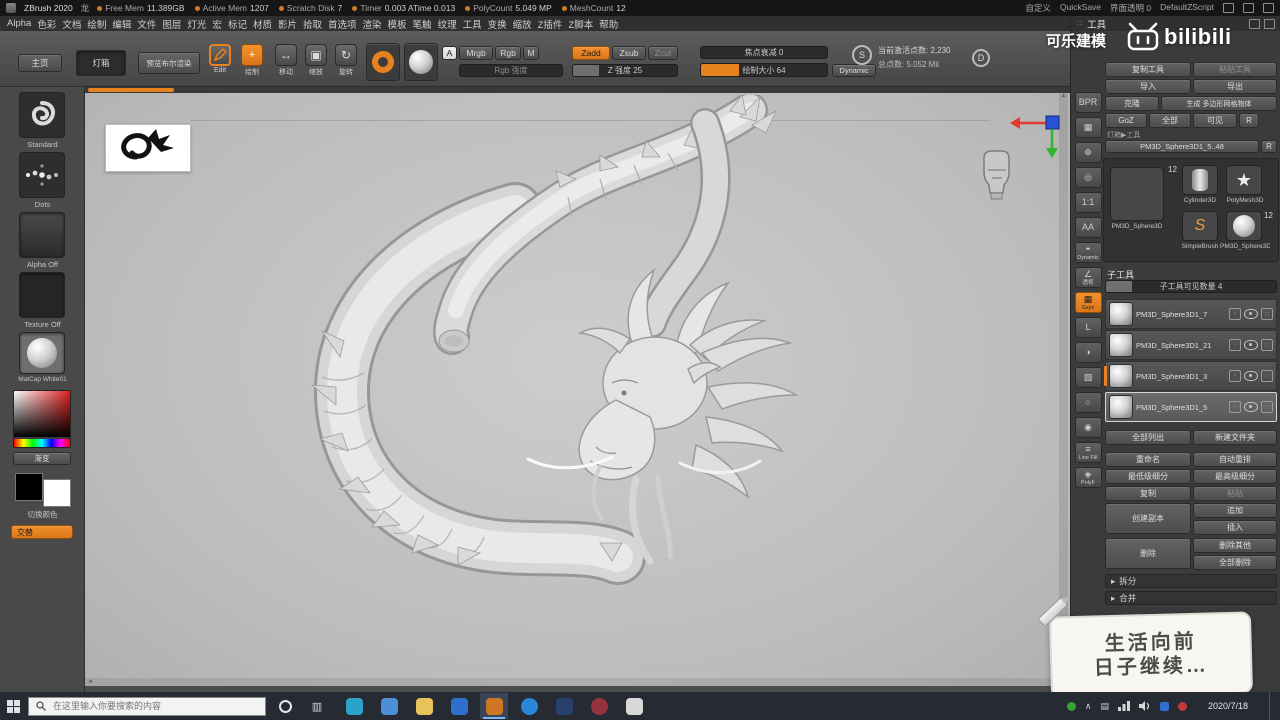 The image size is (1280, 720). I want to click on titlebar-menu-item: DefaultZScript, so click(1187, 8).